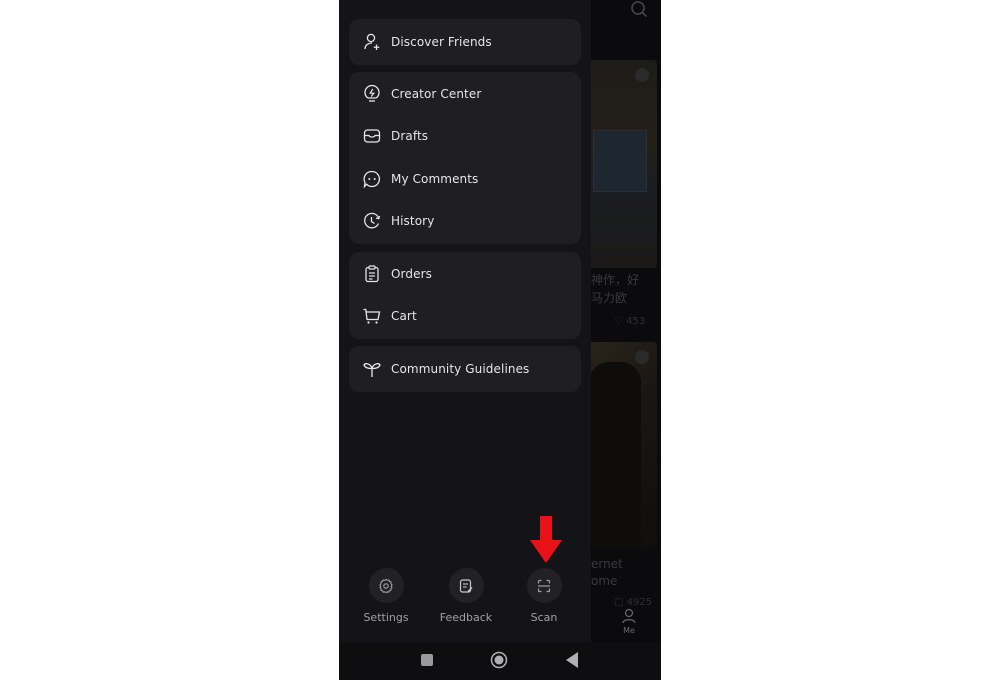 This screenshot has width=1000, height=680. What do you see at coordinates (629, 630) in the screenshot?
I see `nav-me-label: Me` at bounding box center [629, 630].